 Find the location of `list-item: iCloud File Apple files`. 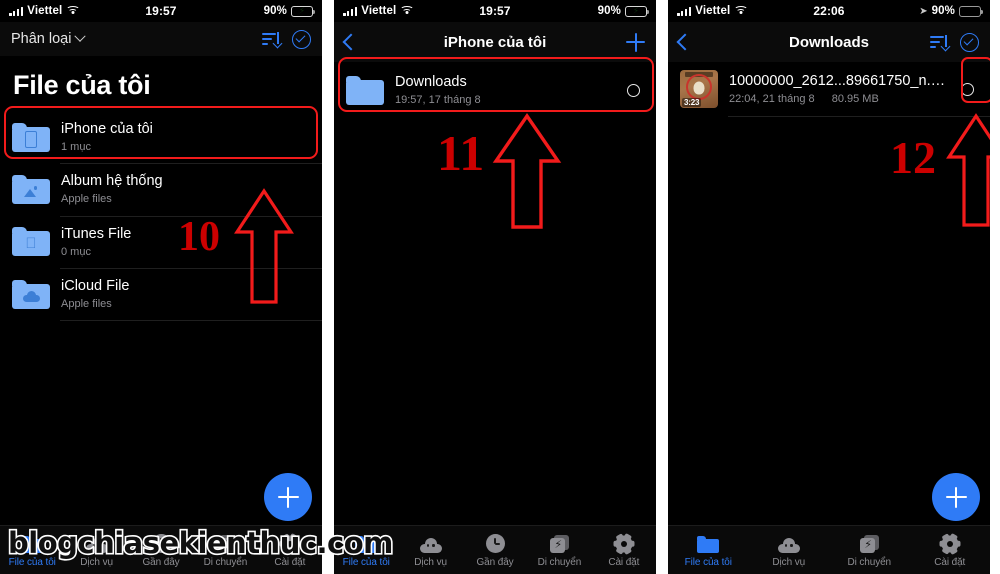

list-item: iCloud File Apple files is located at coordinates (161, 293).